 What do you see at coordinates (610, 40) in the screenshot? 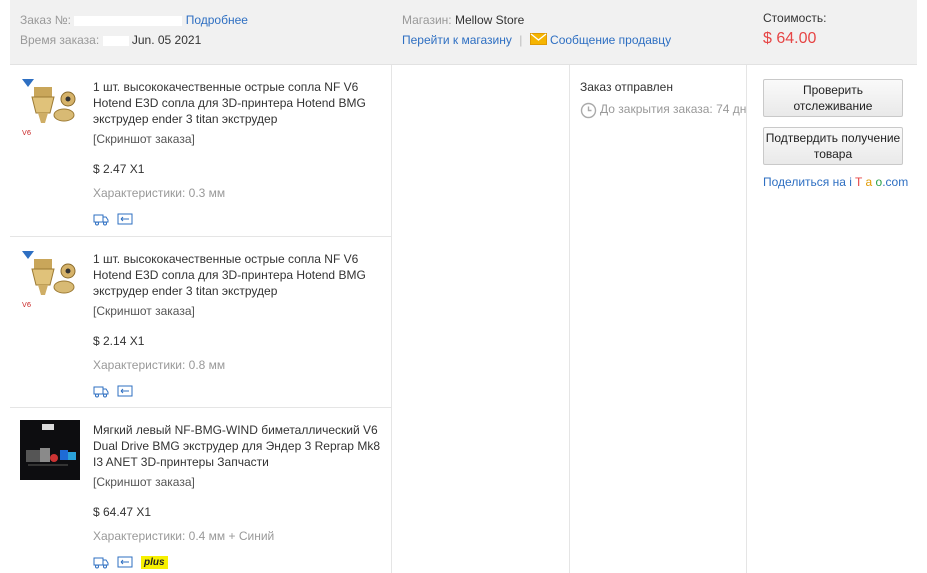
I see `message-seller-link: Сообщение продавцу` at bounding box center [610, 40].